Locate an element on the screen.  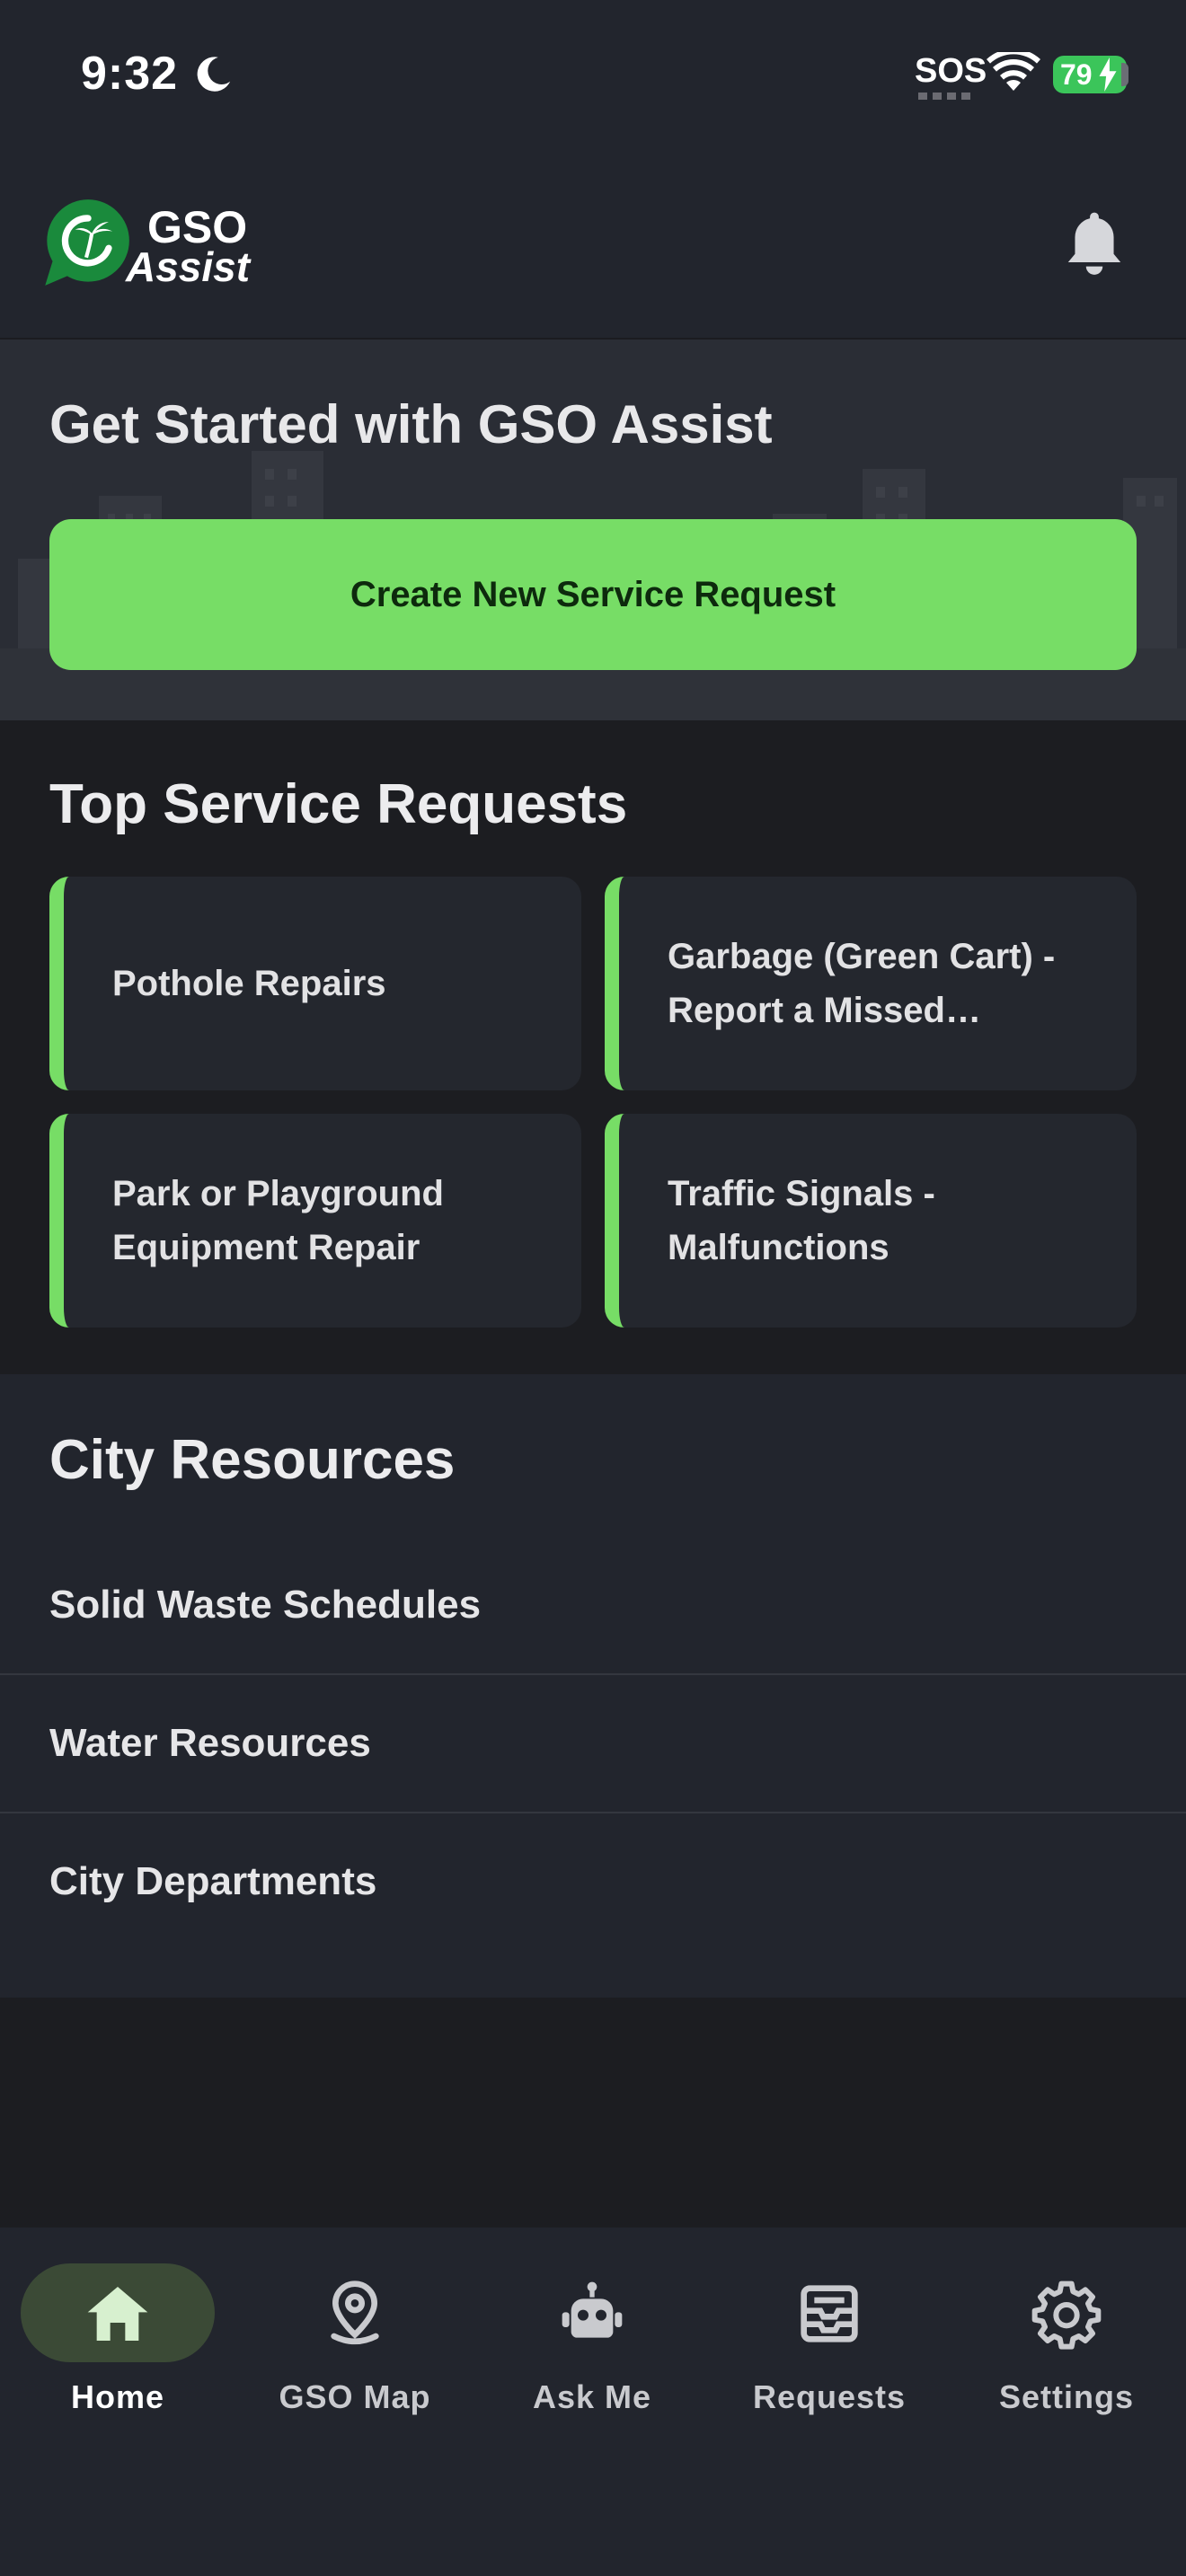
nav-tab-settings: Settings is located at coordinates (1066, 2353).